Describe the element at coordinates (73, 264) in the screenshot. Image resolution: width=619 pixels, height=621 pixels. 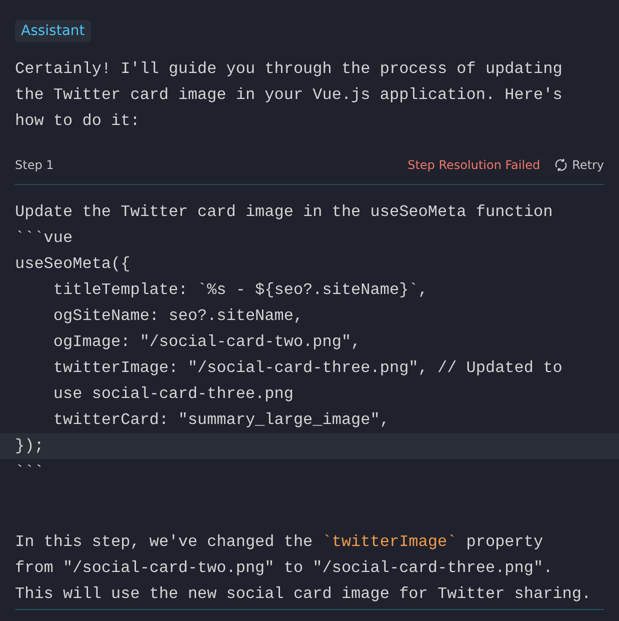
I see `code-line: useSeoMeta({` at that location.